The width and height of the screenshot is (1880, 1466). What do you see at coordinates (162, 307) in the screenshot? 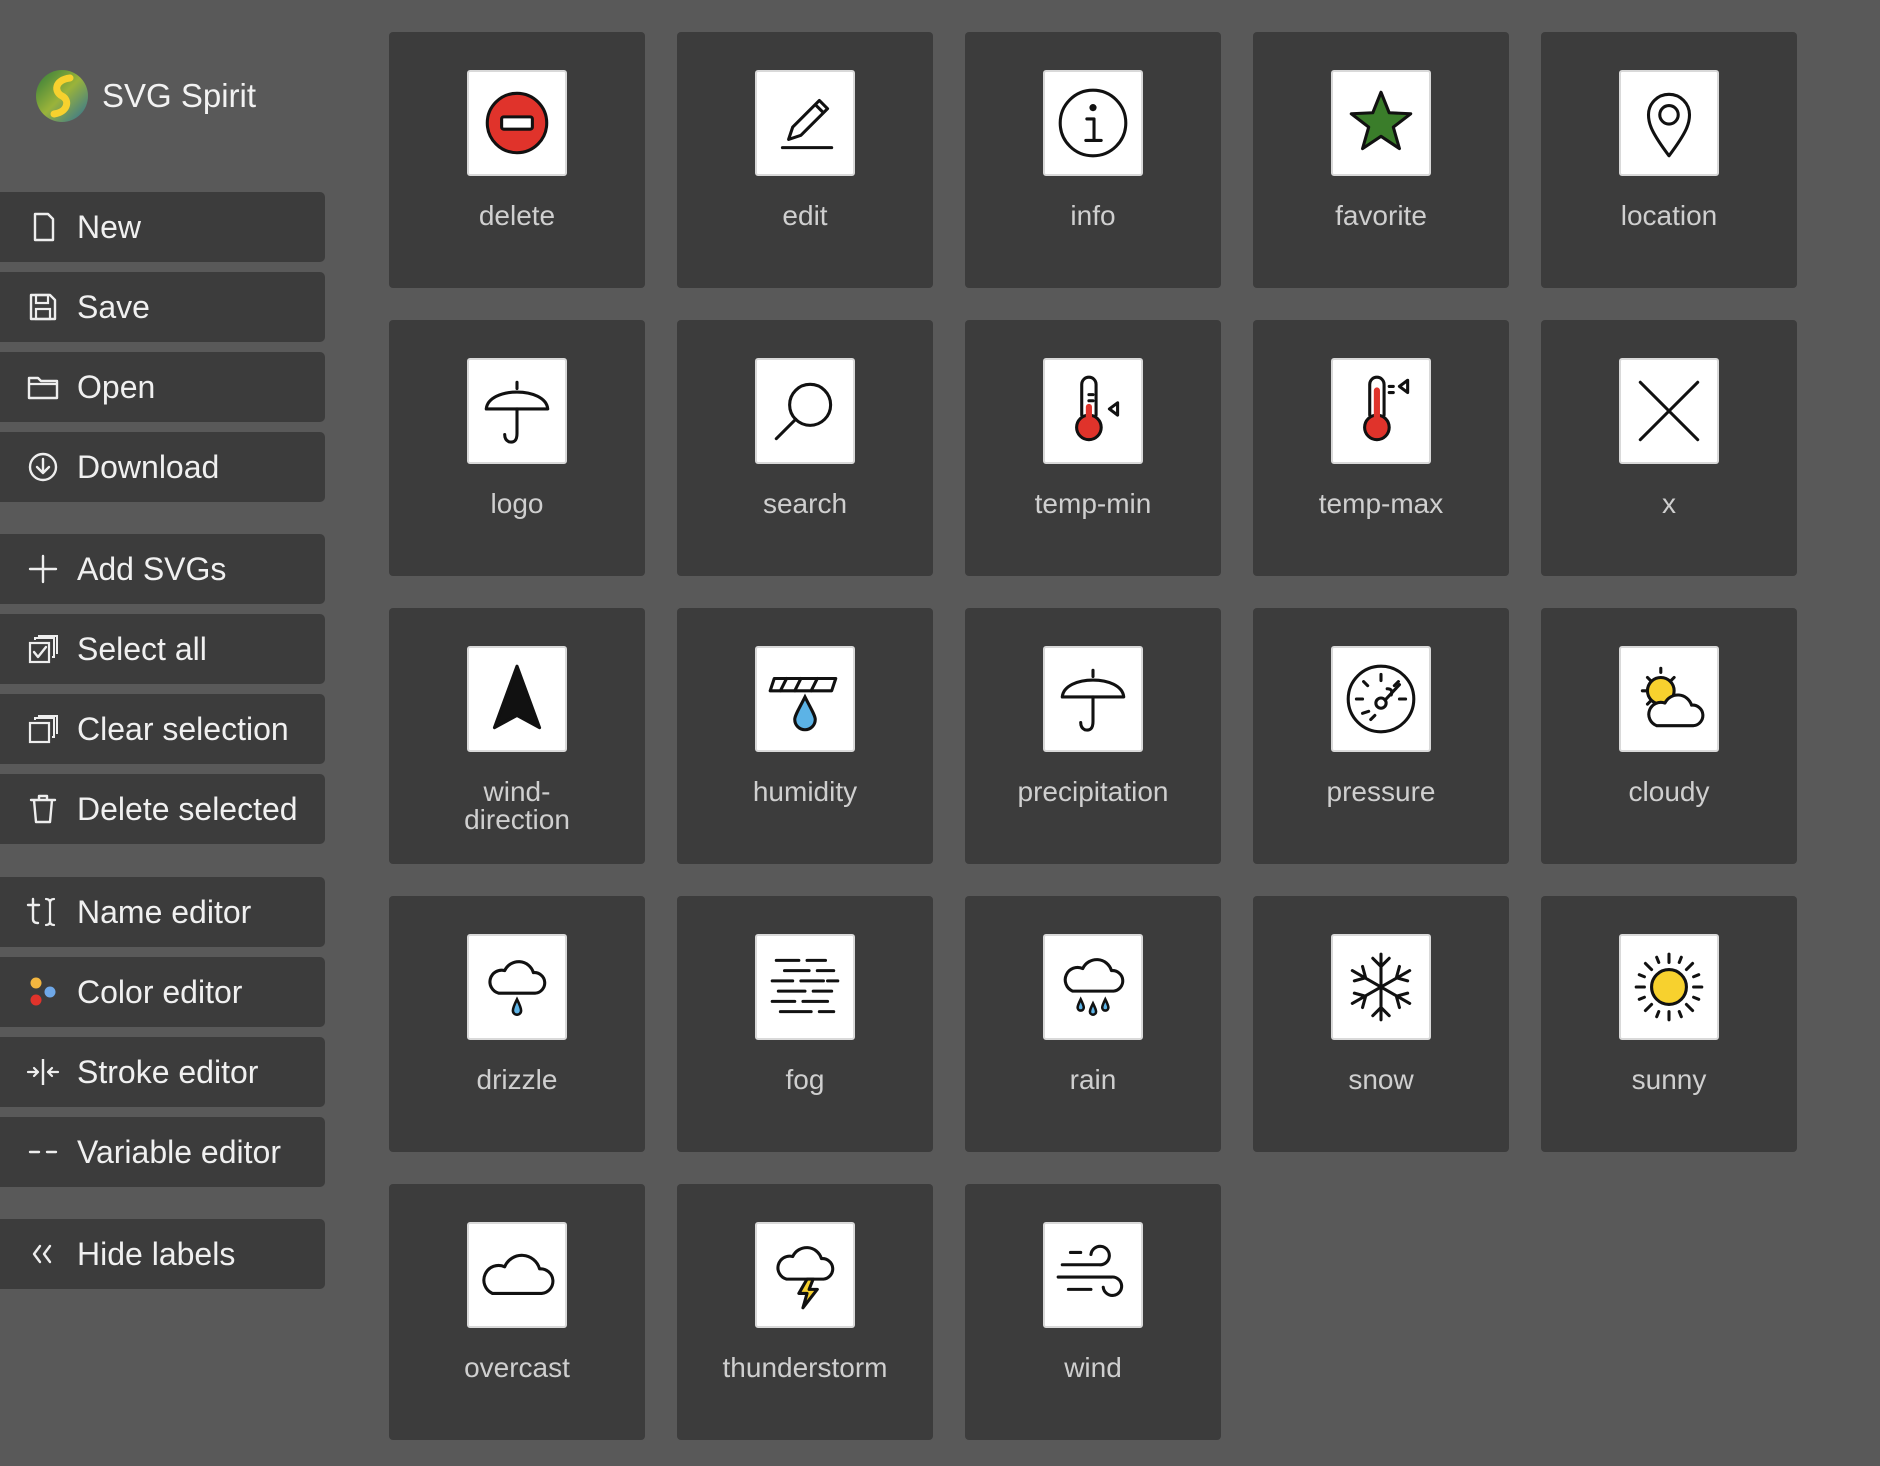
I see `save-button: Save` at bounding box center [162, 307].